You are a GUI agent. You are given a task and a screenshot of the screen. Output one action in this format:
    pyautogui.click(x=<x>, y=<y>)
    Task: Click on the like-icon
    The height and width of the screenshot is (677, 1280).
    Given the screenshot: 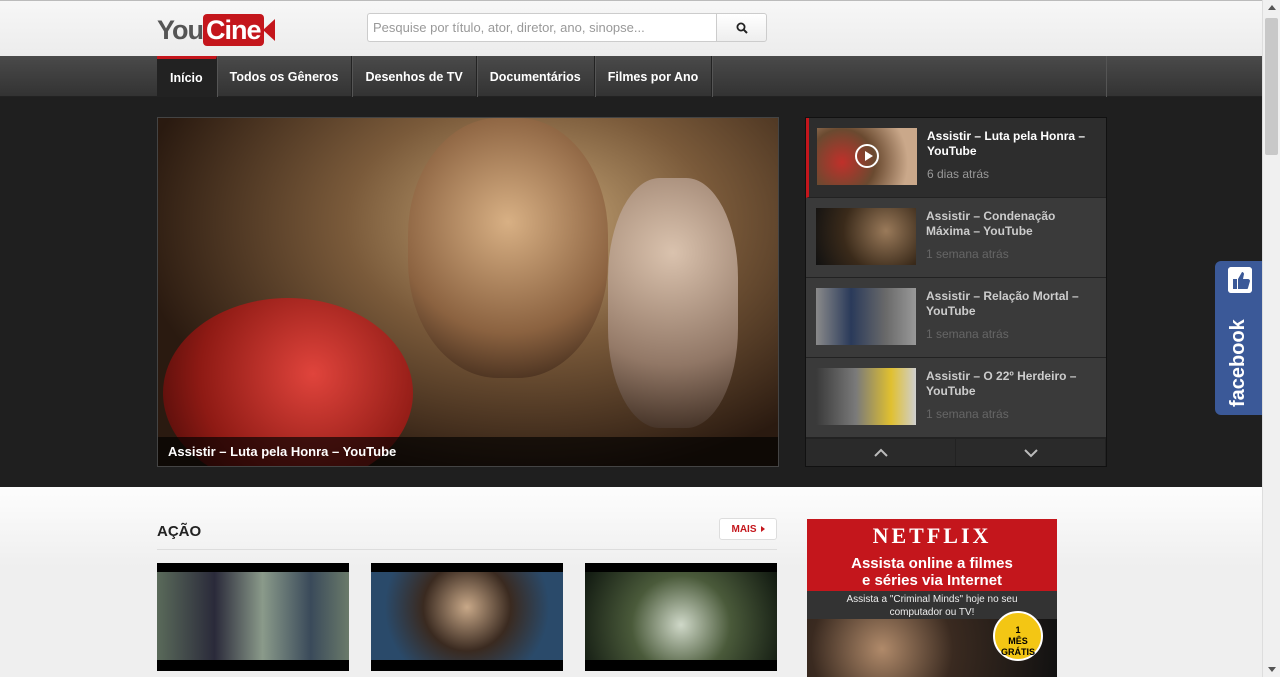 What is the action you would take?
    pyautogui.click(x=1240, y=280)
    